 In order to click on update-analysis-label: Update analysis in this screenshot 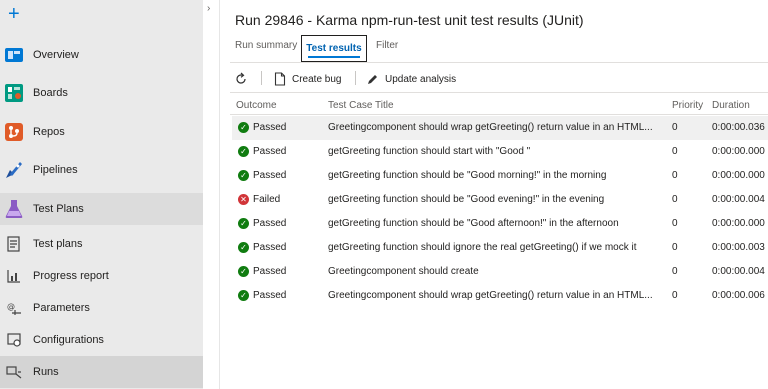, I will do `click(421, 79)`.